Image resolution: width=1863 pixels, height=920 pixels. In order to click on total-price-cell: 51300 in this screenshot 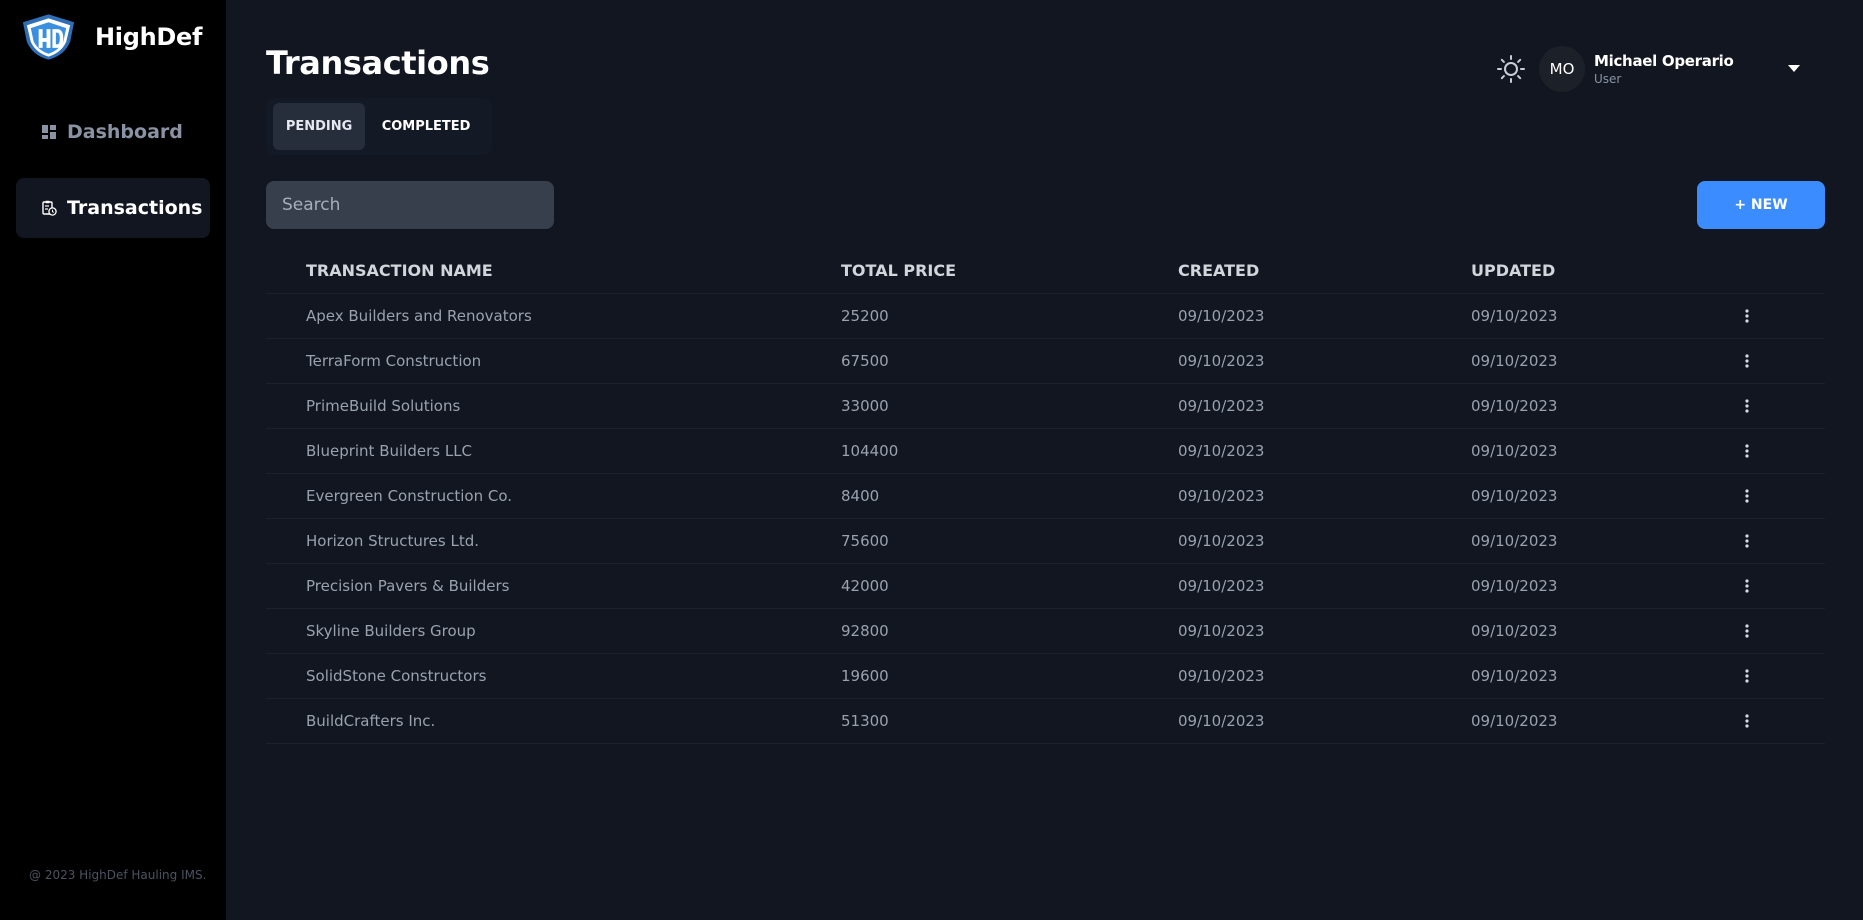, I will do `click(865, 721)`.